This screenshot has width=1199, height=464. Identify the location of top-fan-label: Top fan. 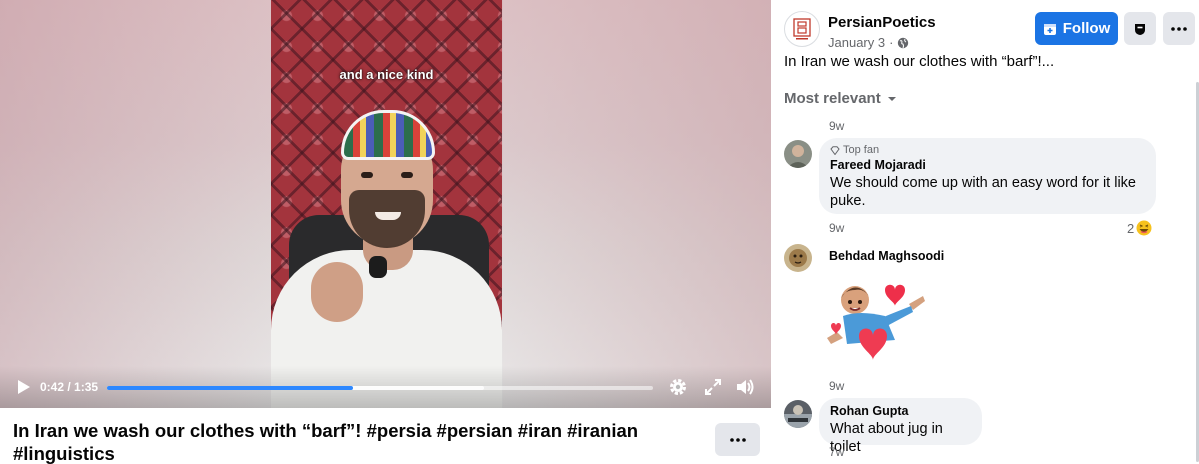
(861, 150).